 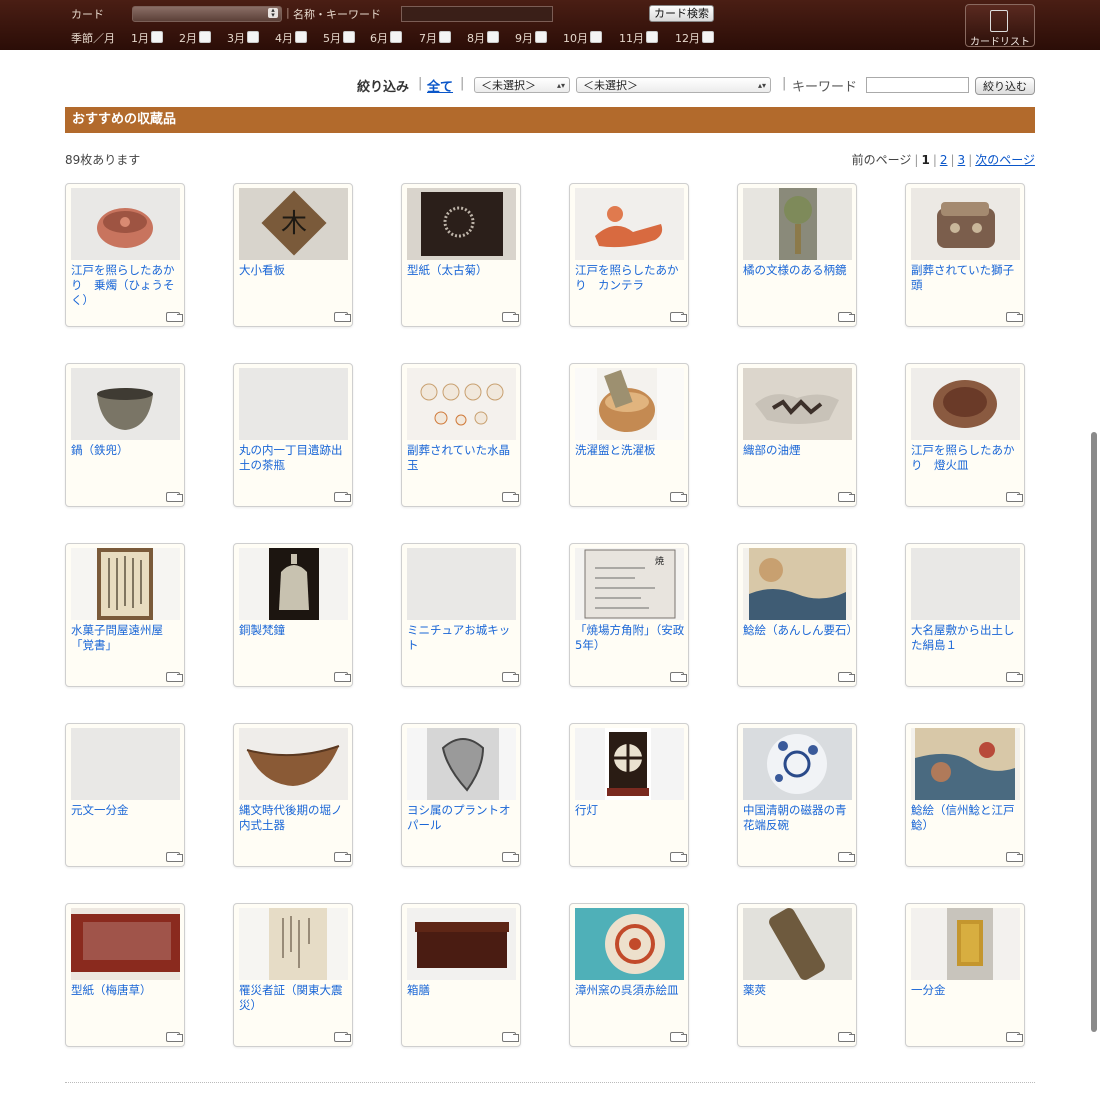 I want to click on item-title-link: 水菓子問屋遠州屋「覚書」, so click(x=127, y=638).